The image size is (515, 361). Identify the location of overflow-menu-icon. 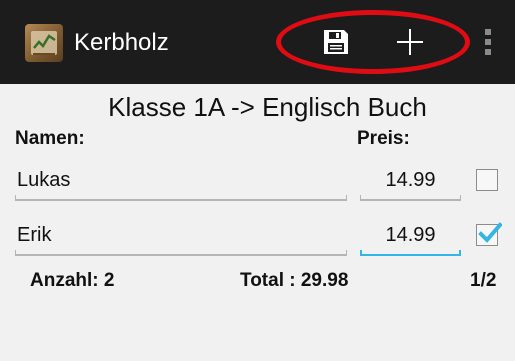
(488, 44).